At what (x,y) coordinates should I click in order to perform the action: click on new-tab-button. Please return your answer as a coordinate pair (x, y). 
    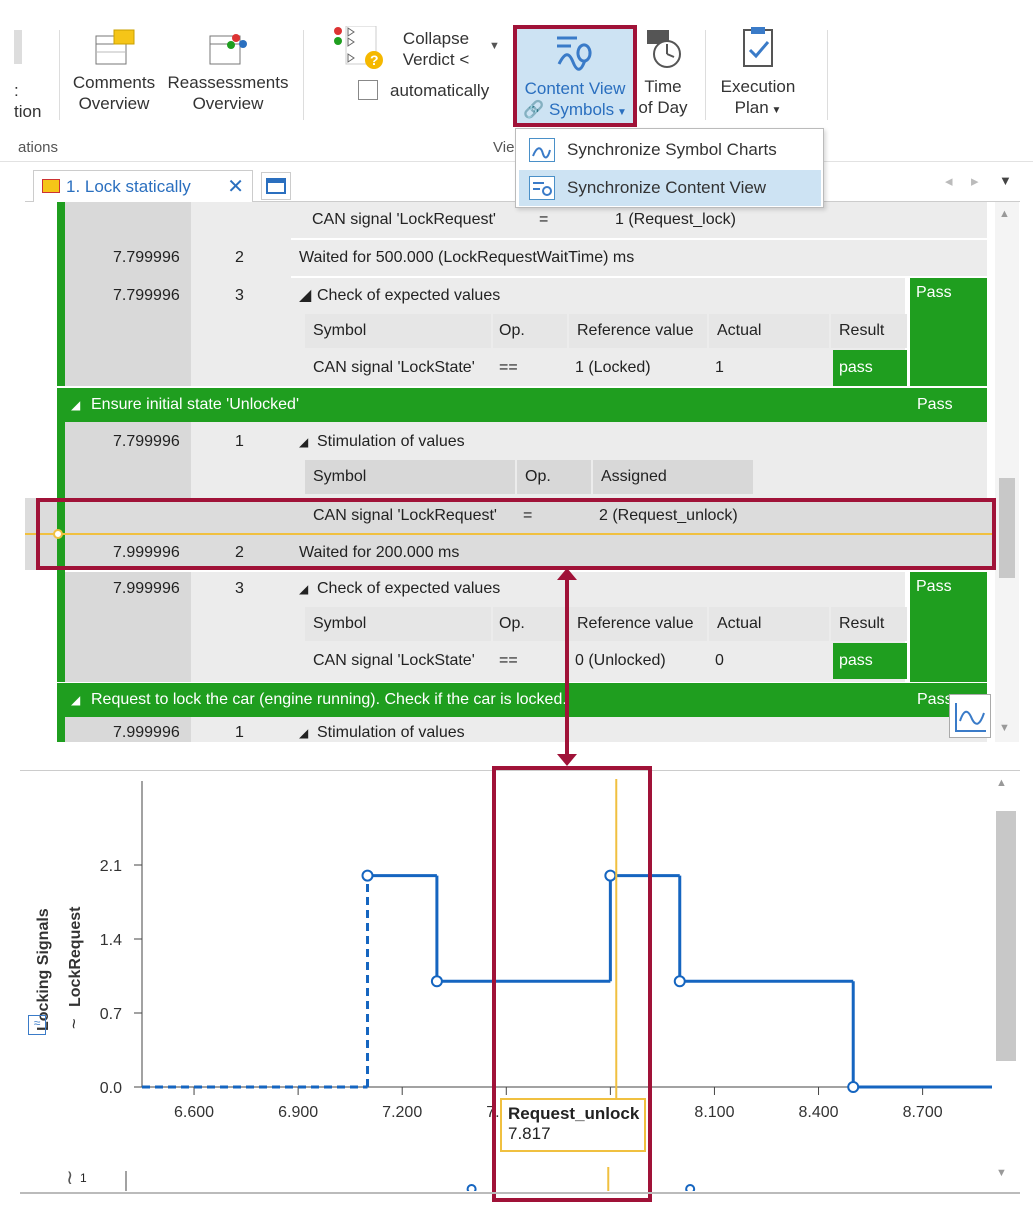
    Looking at the image, I should click on (276, 186).